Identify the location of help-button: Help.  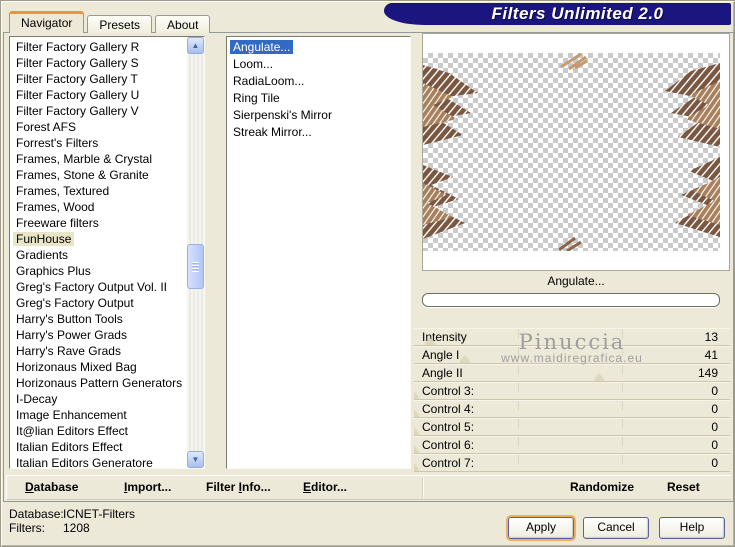
(692, 528).